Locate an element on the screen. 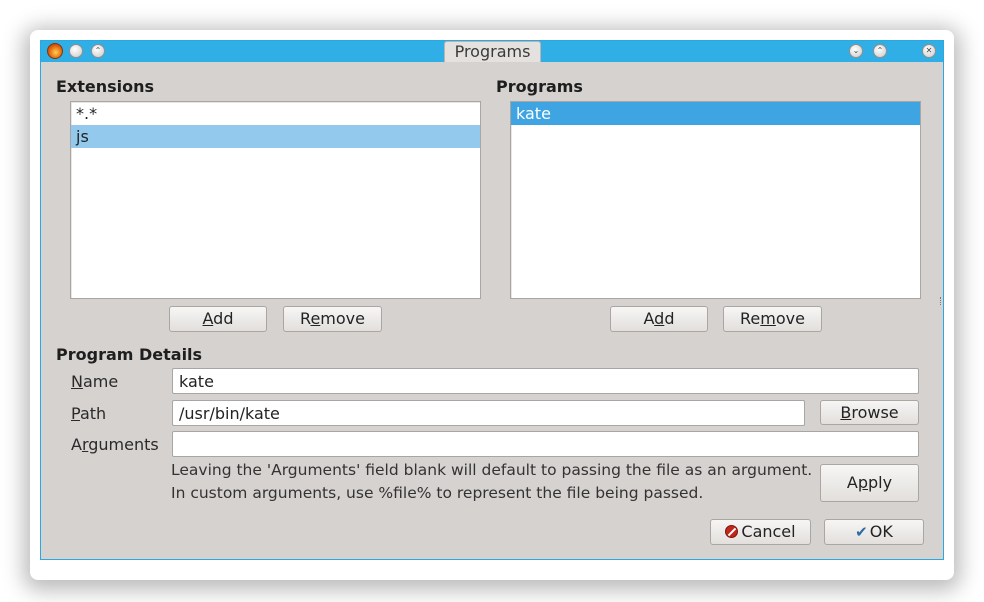 The width and height of the screenshot is (984, 602). browse-button: Browse is located at coordinates (869, 412).